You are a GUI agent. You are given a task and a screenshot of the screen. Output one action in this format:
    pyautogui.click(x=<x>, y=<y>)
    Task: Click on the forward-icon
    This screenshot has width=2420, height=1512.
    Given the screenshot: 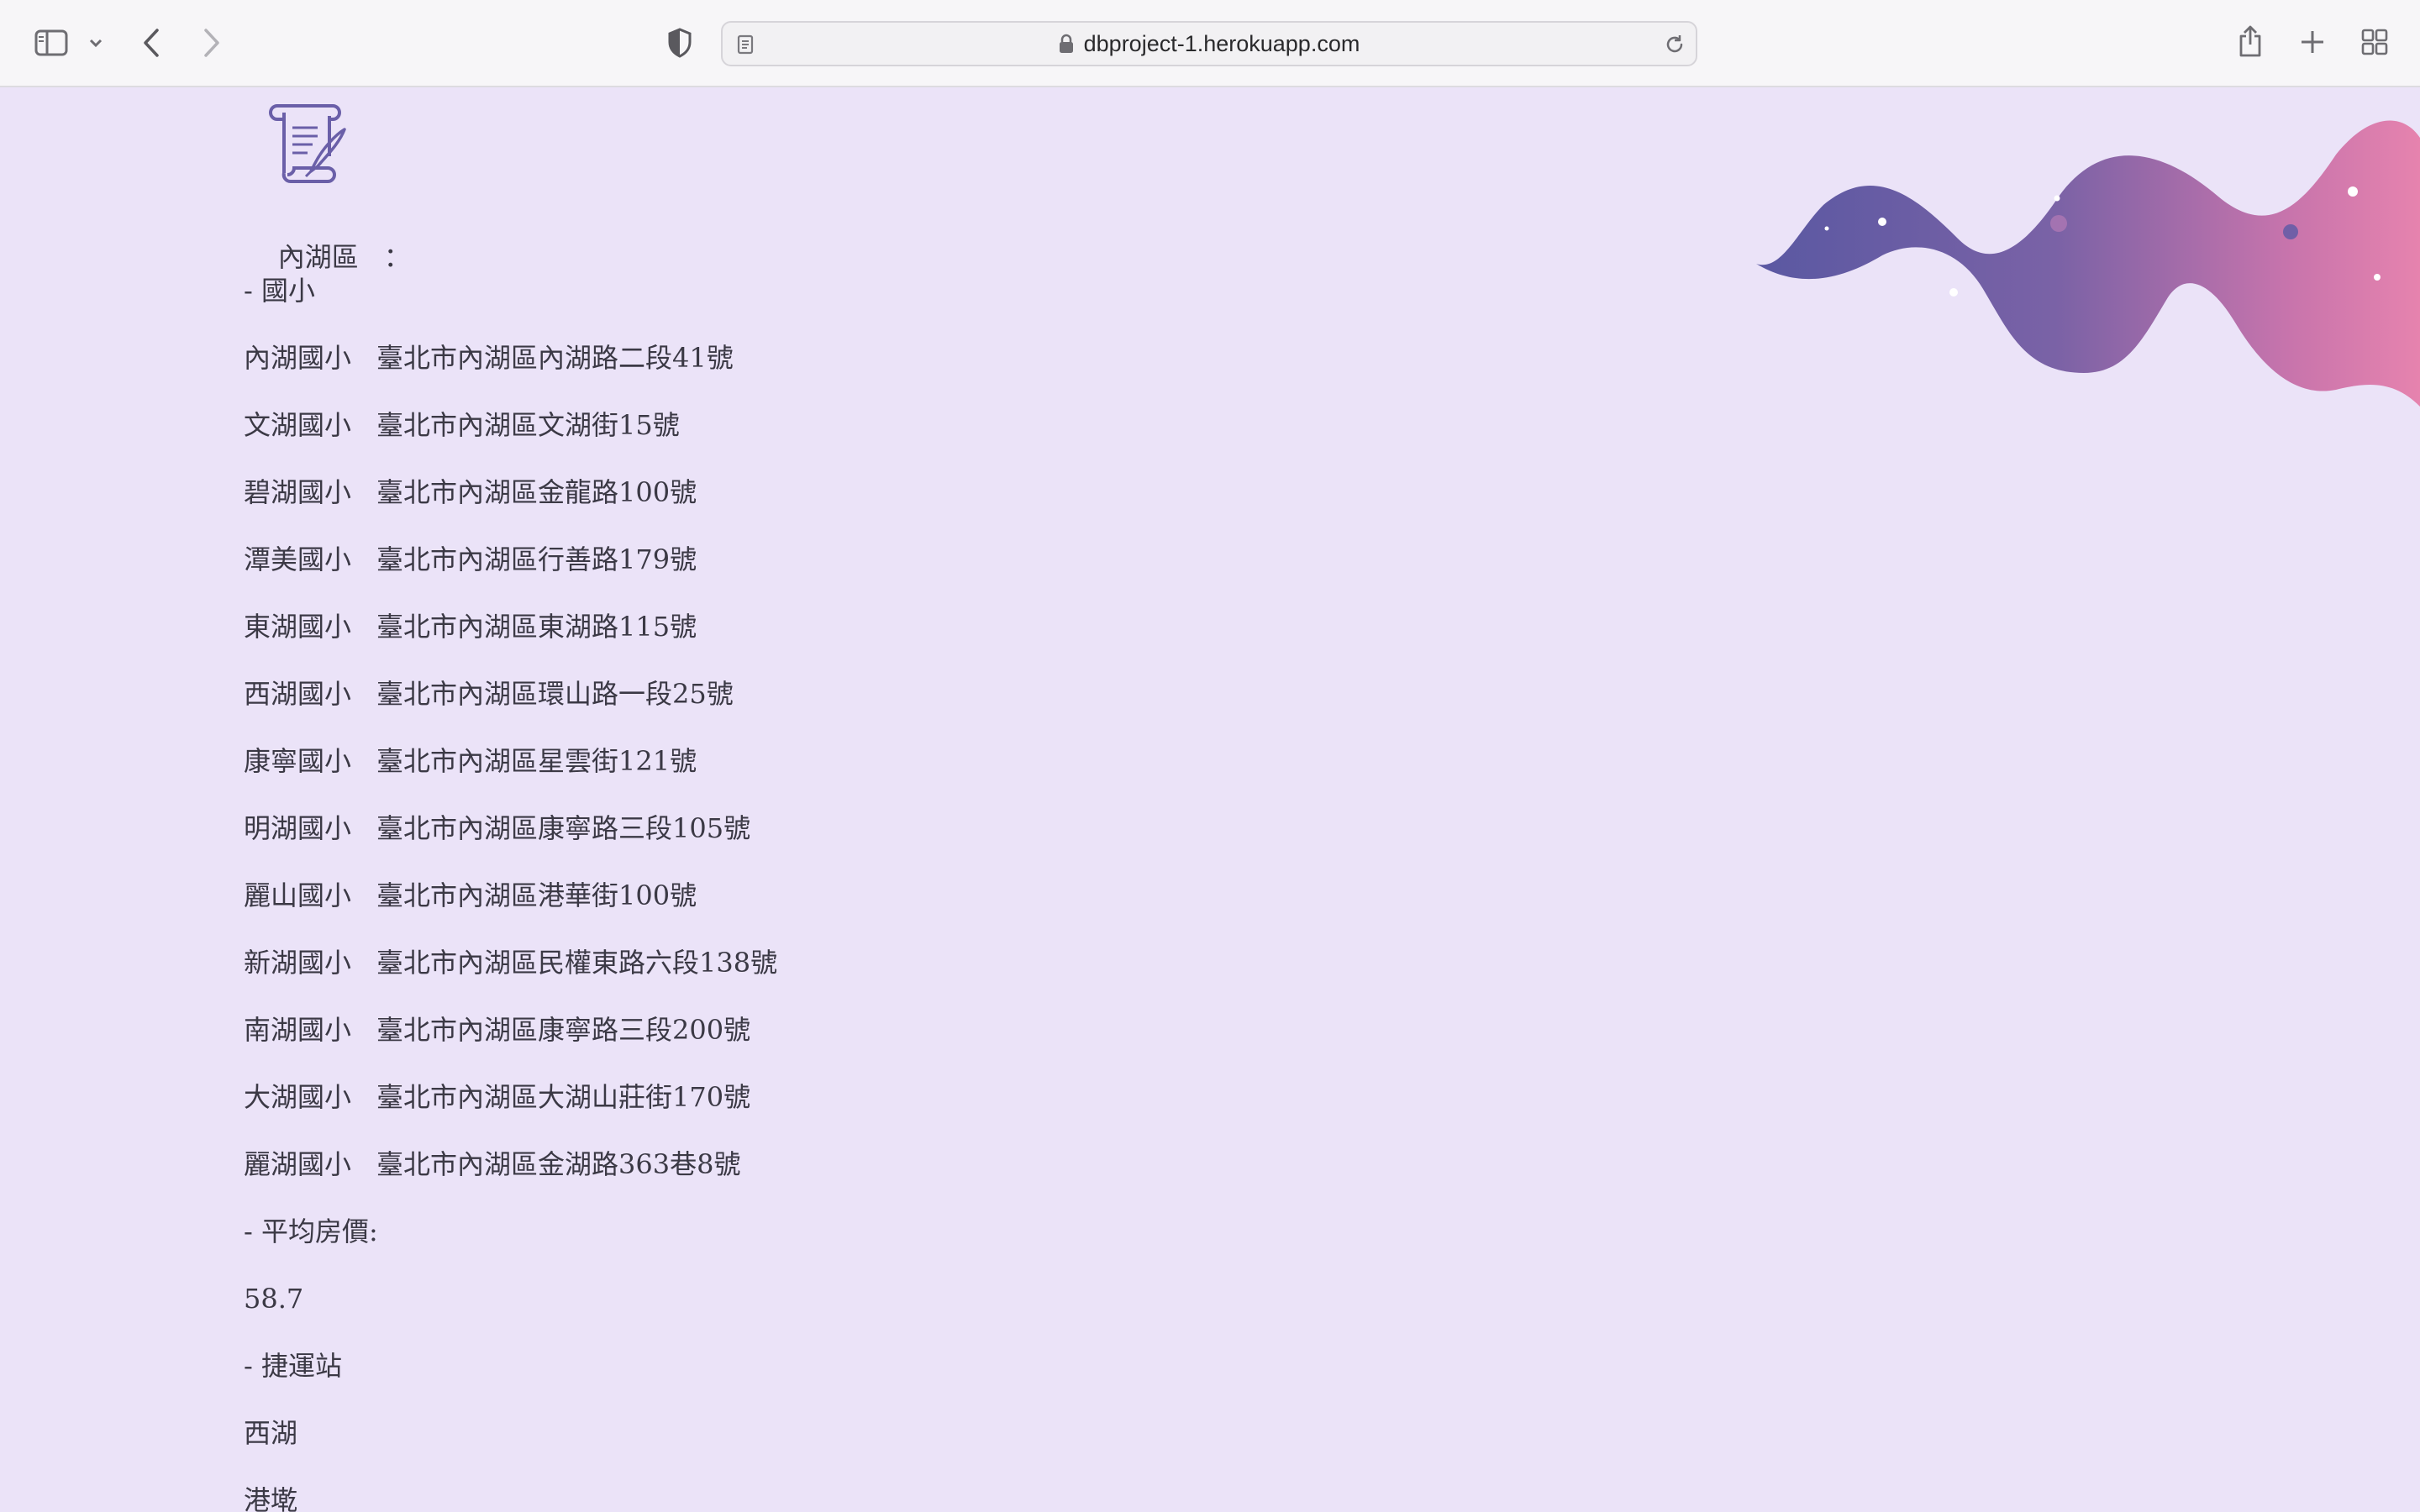 What is the action you would take?
    pyautogui.click(x=212, y=42)
    